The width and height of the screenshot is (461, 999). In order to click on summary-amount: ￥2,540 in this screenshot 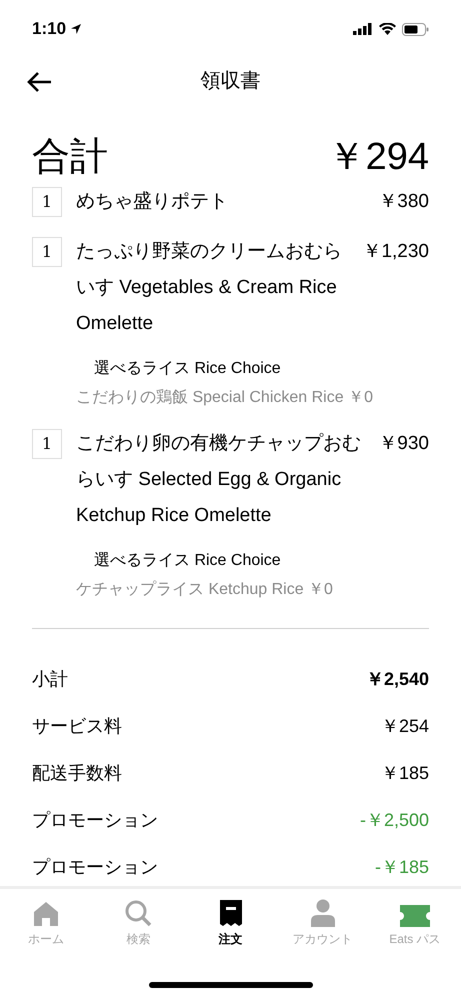, I will do `click(397, 679)`.